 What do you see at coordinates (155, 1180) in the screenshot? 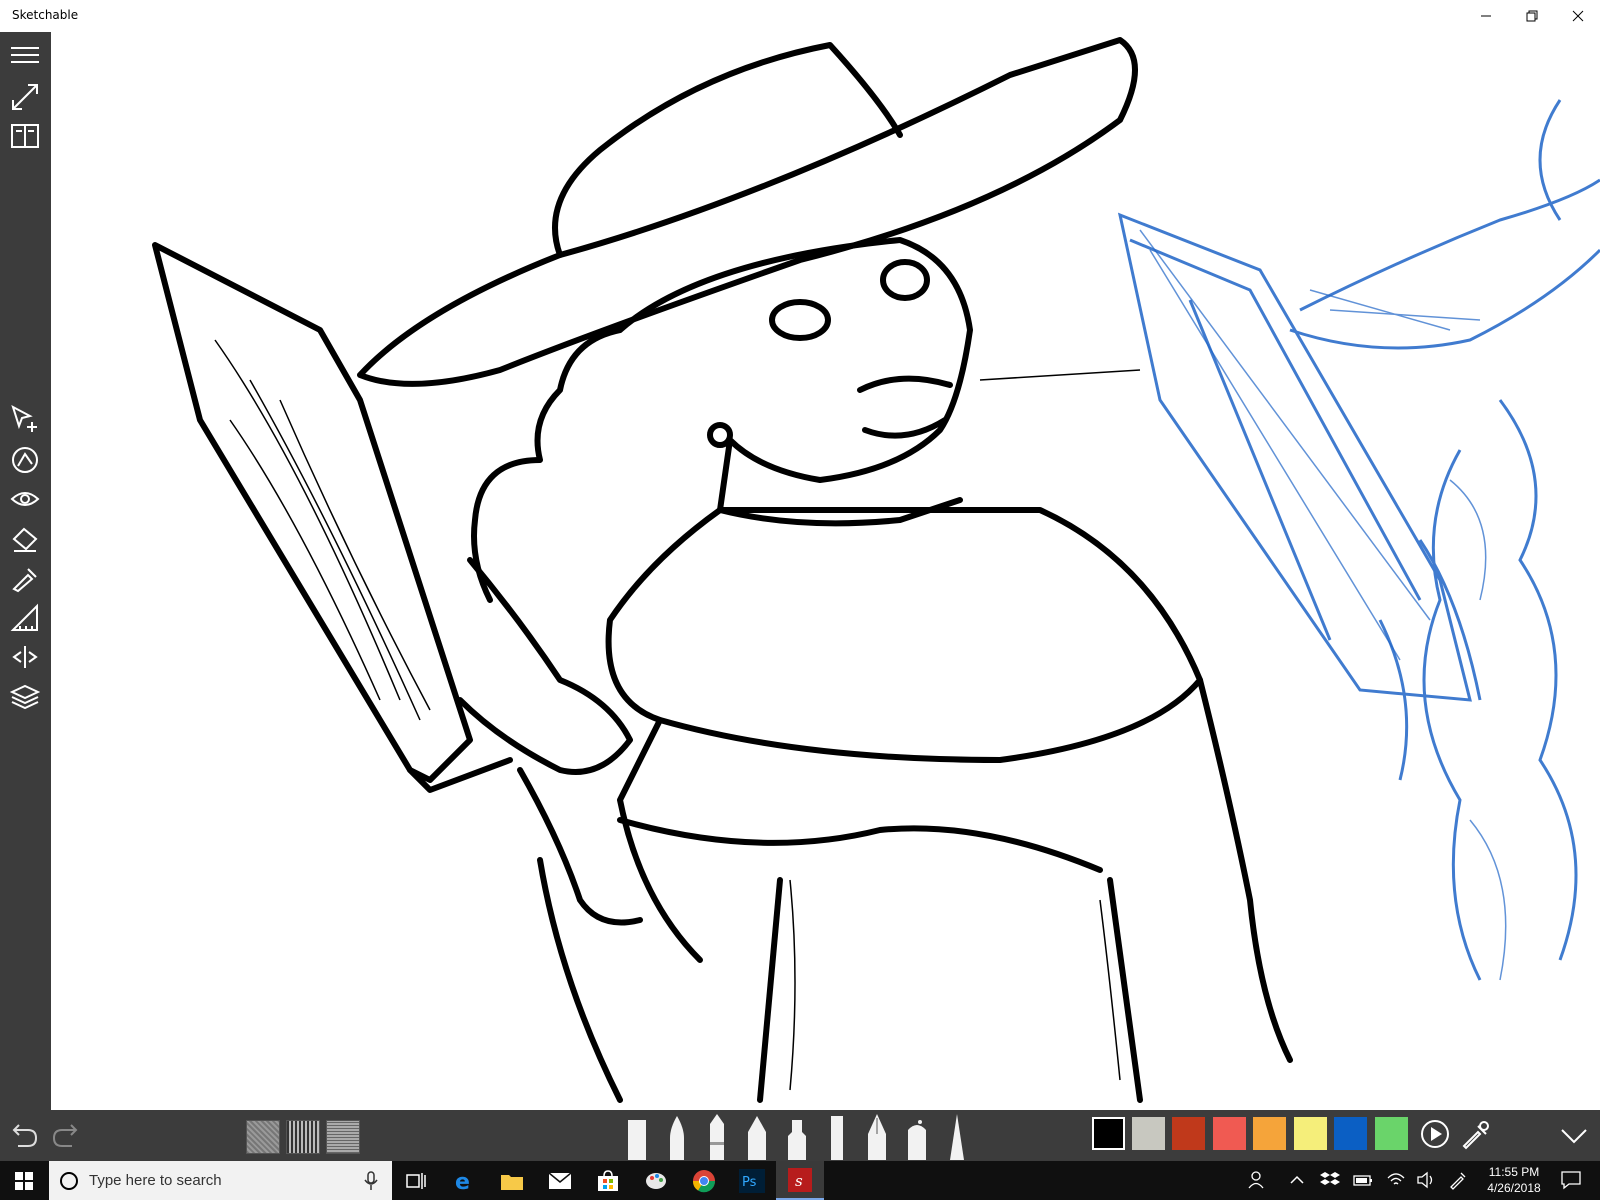
I see `search-placeholder: Type here to search` at bounding box center [155, 1180].